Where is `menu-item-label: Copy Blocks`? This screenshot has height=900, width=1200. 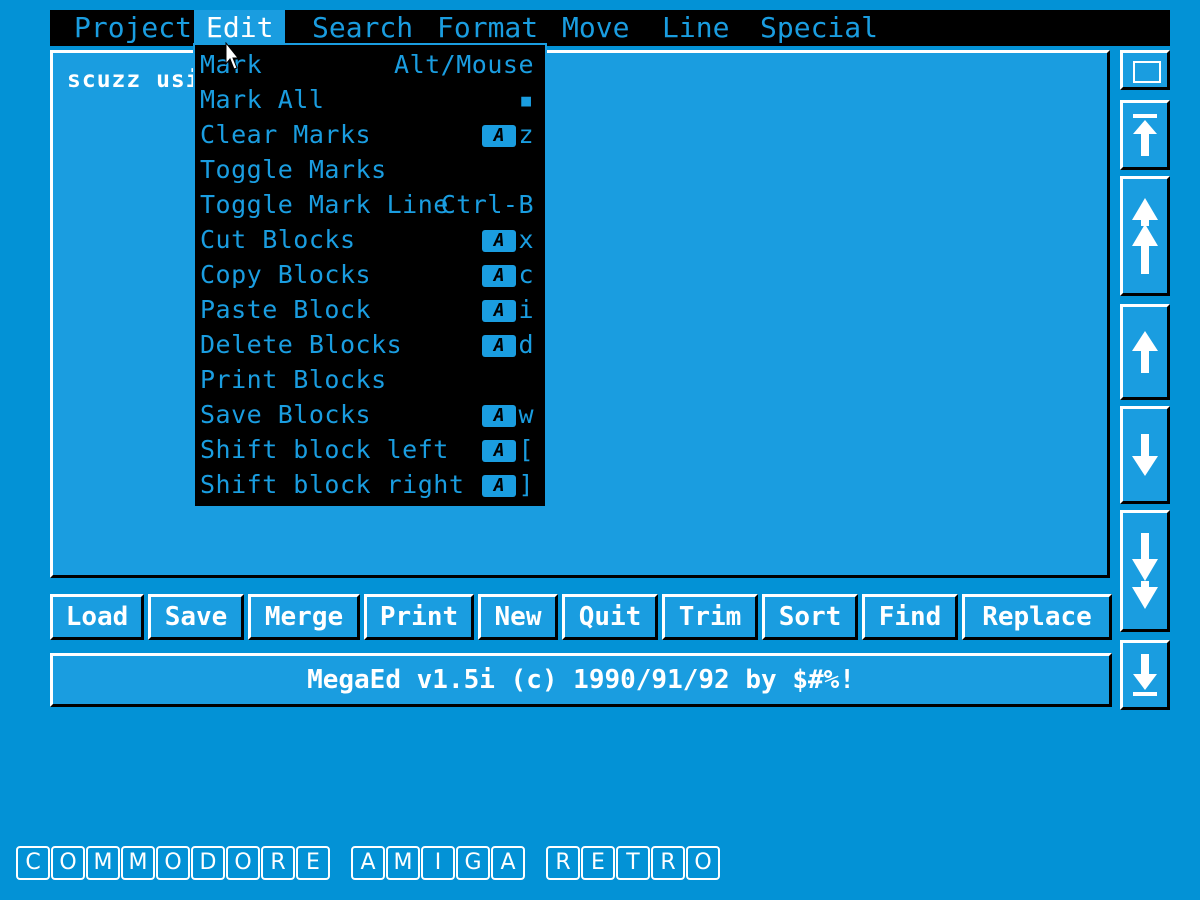
menu-item-label: Copy Blocks is located at coordinates (286, 274).